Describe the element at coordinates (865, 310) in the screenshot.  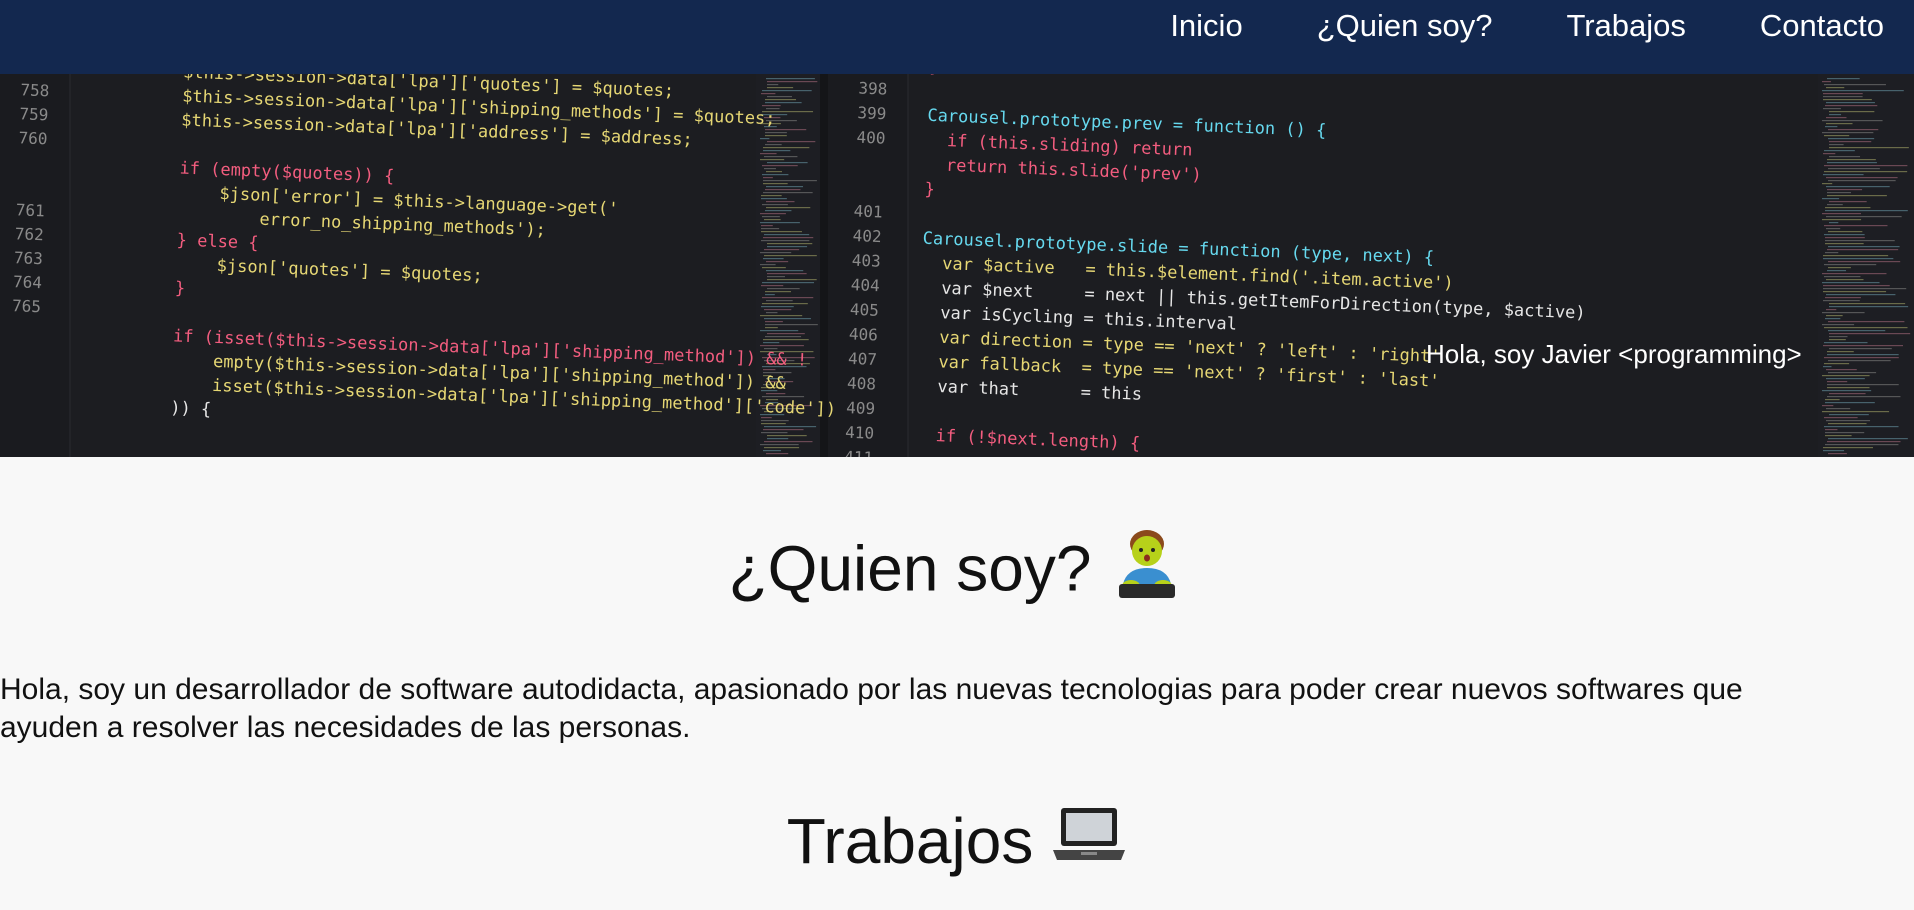
I see `line-number: 405` at that location.